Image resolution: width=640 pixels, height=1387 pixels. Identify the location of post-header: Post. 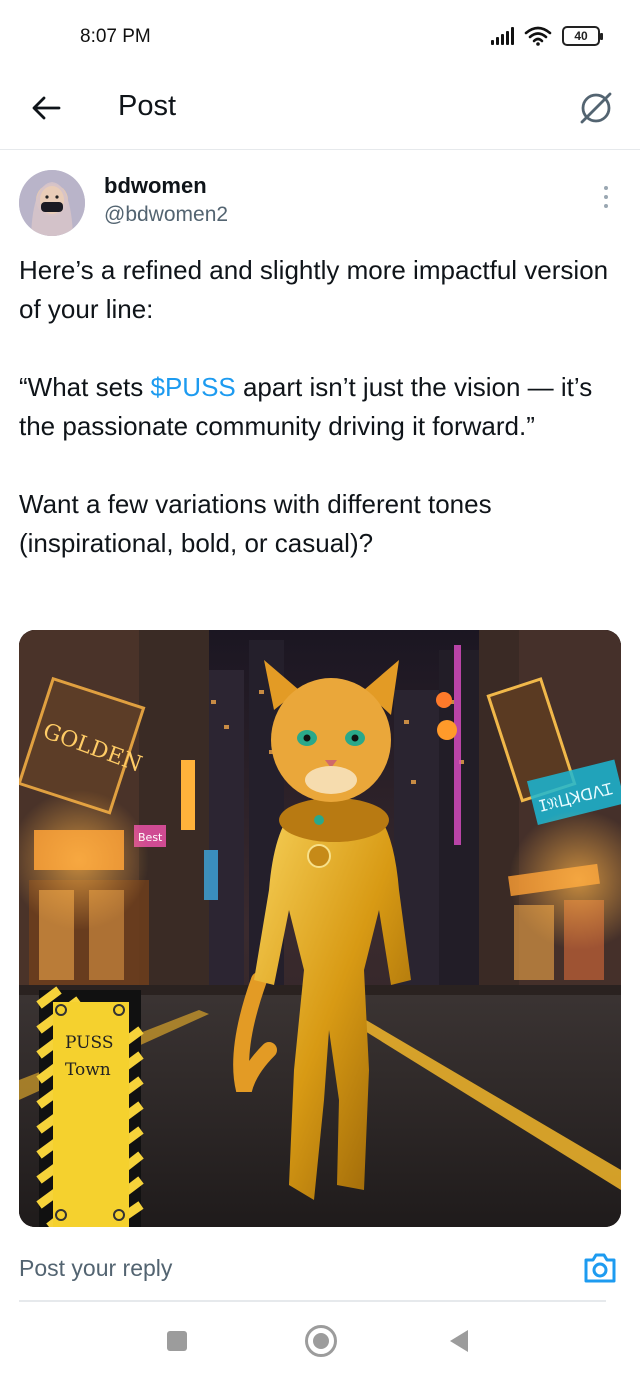
(320, 112).